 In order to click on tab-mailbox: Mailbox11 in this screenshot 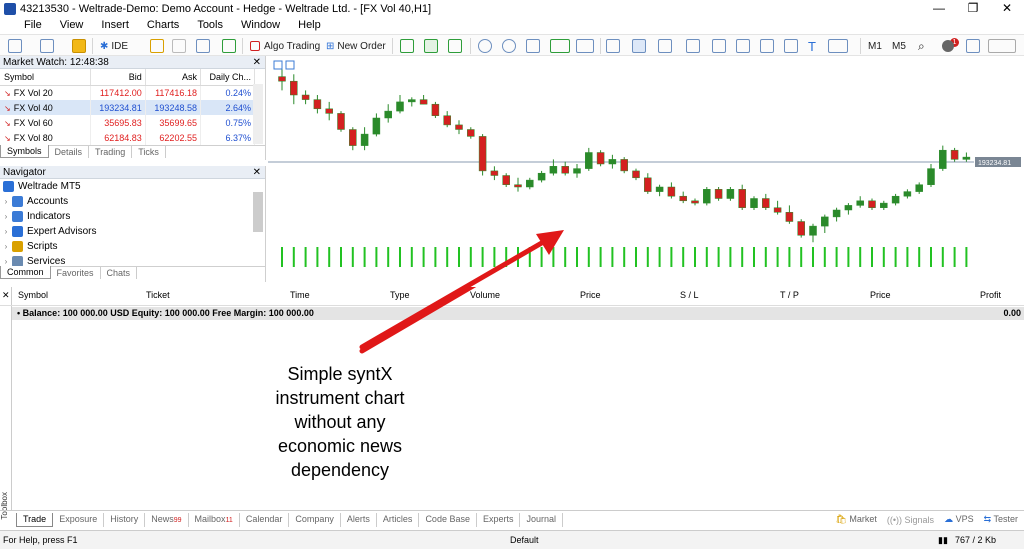, I will do `click(214, 519)`.